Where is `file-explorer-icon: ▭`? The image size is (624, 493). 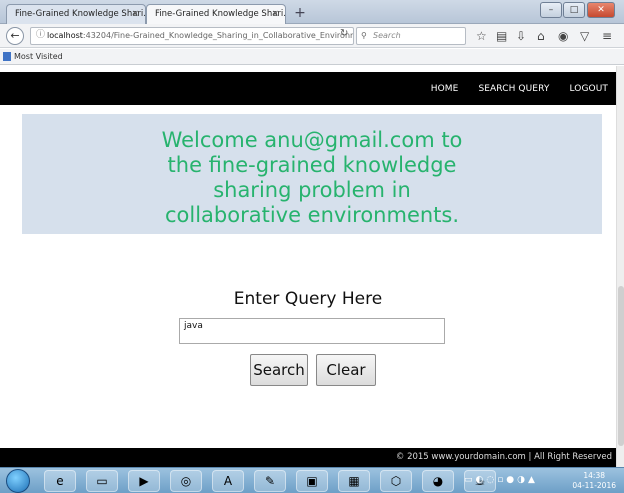
file-explorer-icon: ▭ is located at coordinates (102, 481).